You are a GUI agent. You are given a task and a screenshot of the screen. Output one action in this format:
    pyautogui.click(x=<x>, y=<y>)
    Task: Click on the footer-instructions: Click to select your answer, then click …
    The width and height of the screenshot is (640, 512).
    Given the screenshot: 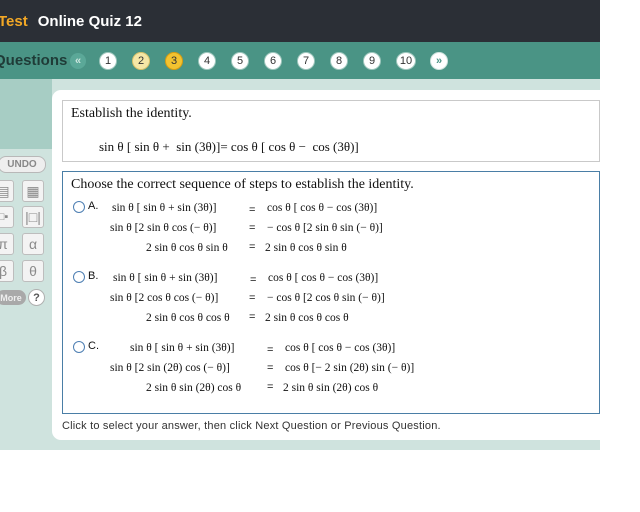 What is the action you would take?
    pyautogui.click(x=251, y=426)
    